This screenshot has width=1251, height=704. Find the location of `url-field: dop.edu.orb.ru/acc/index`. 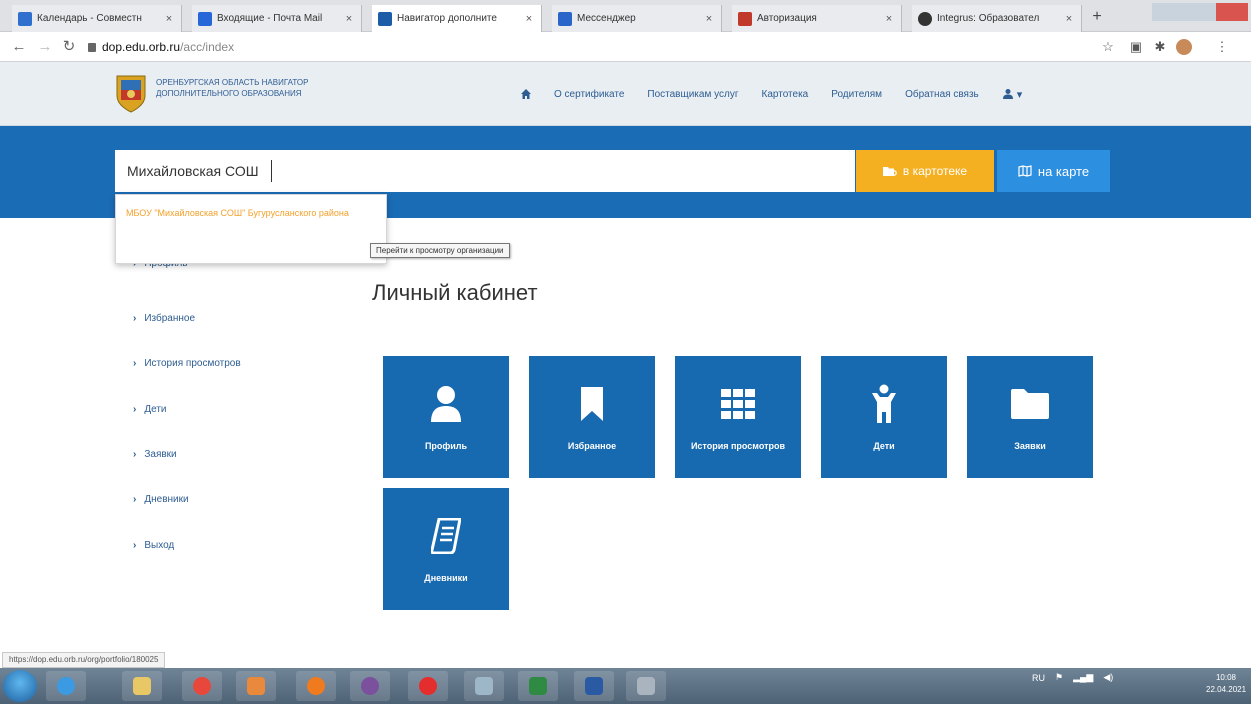

url-field: dop.edu.orb.ru/acc/index is located at coordinates (161, 47).